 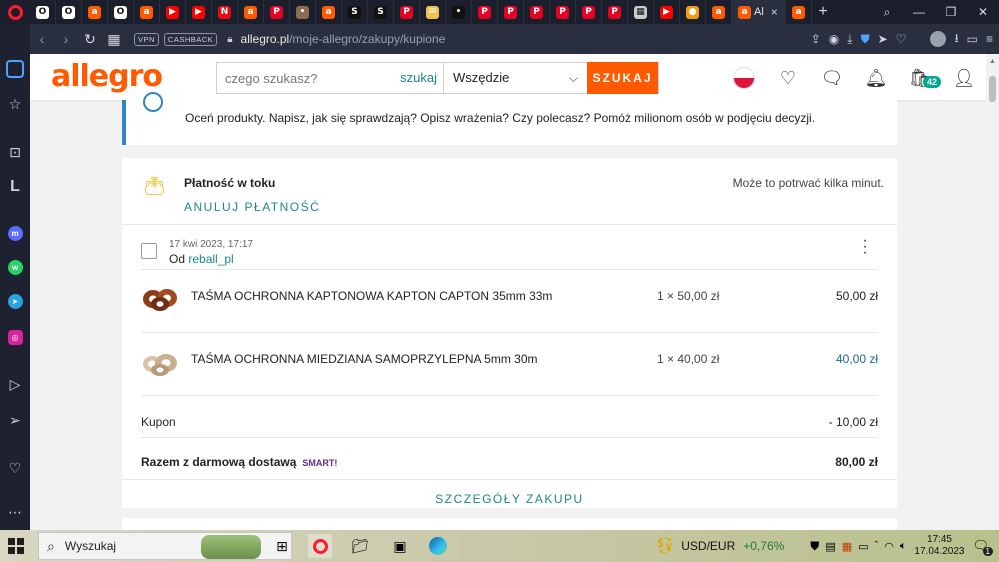 What do you see at coordinates (165, 546) in the screenshot?
I see `taskbar-search: ⌕ Wyszukaj` at bounding box center [165, 546].